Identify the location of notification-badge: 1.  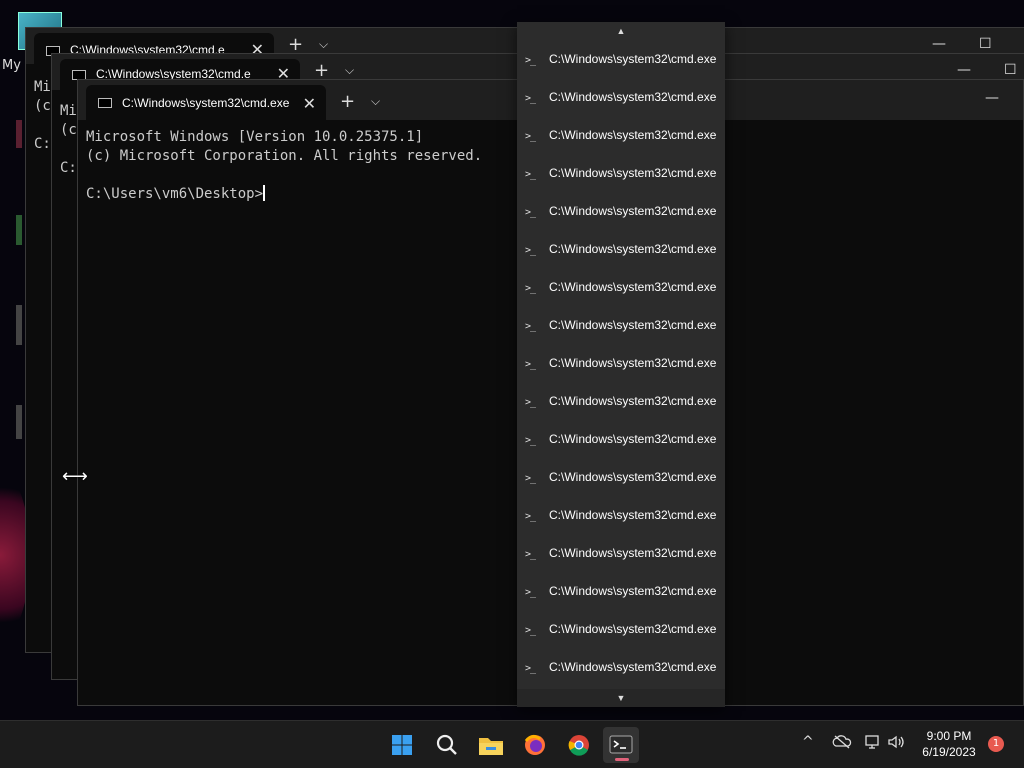
(996, 744).